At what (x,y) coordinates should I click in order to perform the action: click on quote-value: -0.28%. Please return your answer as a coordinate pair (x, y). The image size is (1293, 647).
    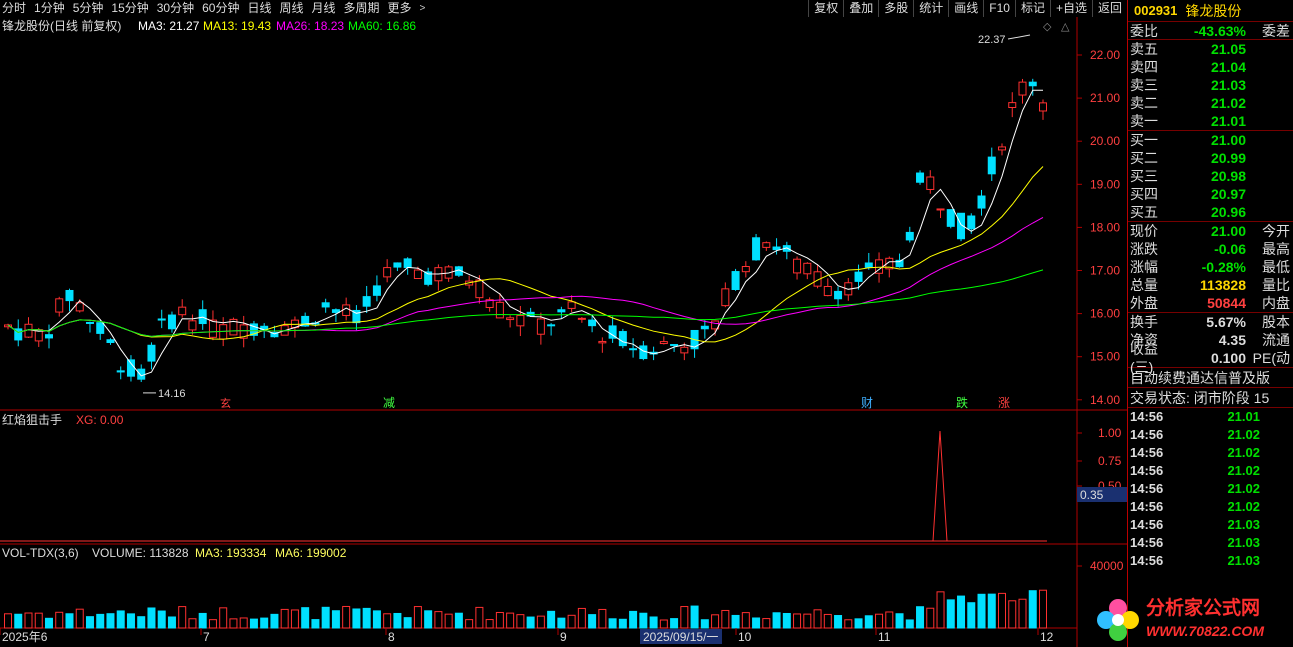
    Looking at the image, I should click on (1223, 267).